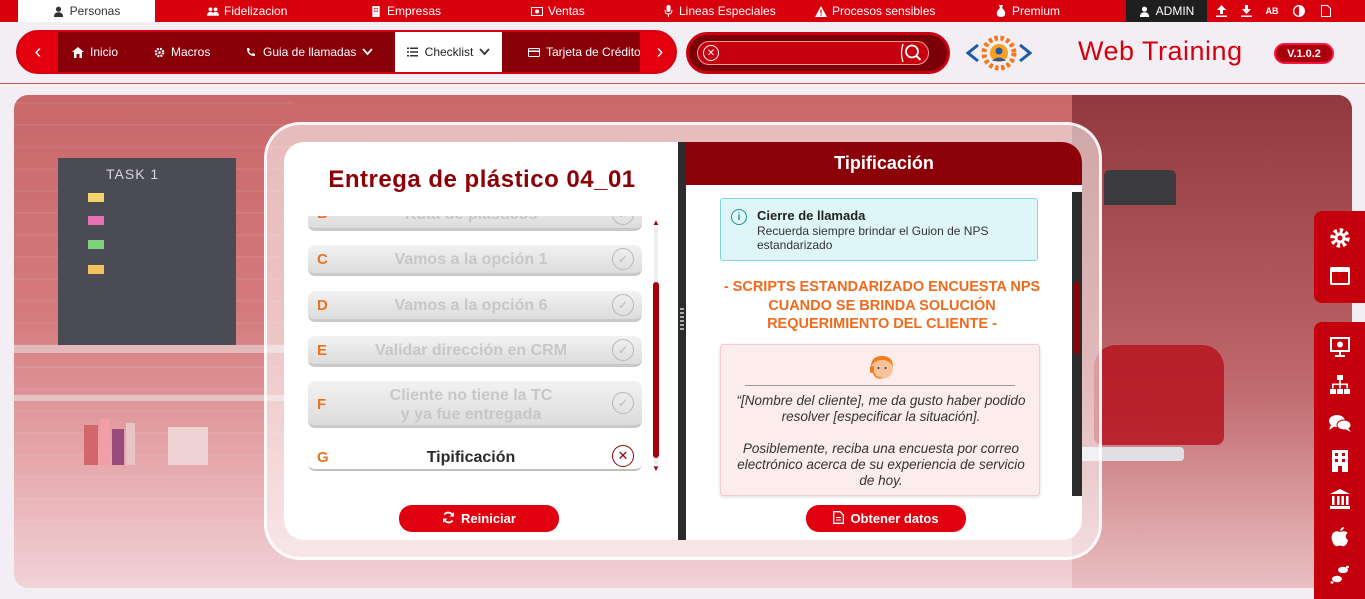  Describe the element at coordinates (1145, 11) in the screenshot. I see `user-icon` at that location.